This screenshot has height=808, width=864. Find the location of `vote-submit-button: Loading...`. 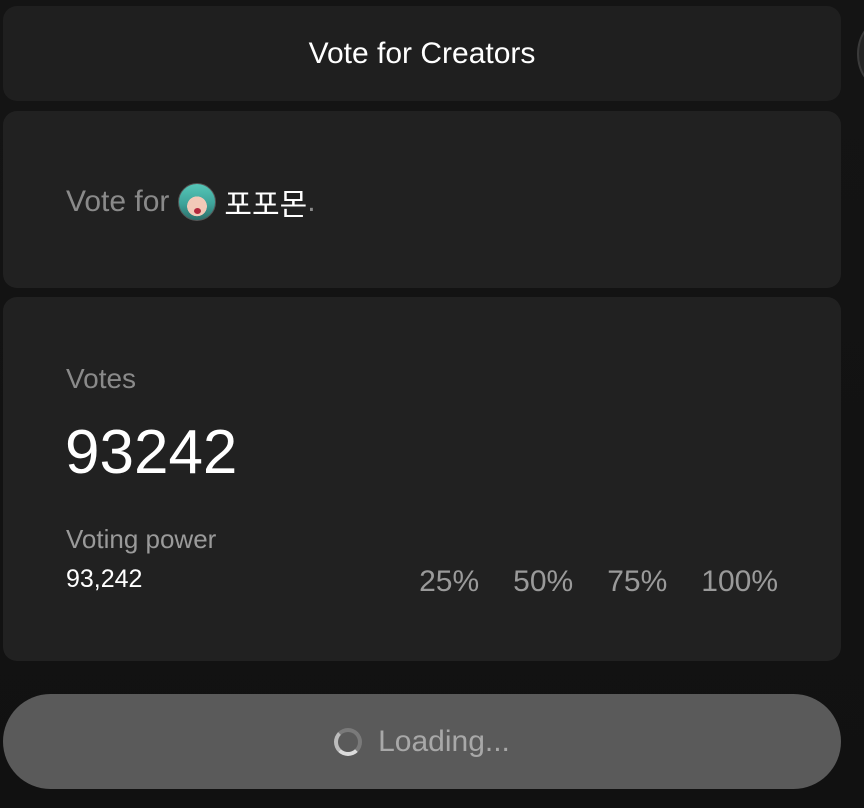

vote-submit-button: Loading... is located at coordinates (422, 741).